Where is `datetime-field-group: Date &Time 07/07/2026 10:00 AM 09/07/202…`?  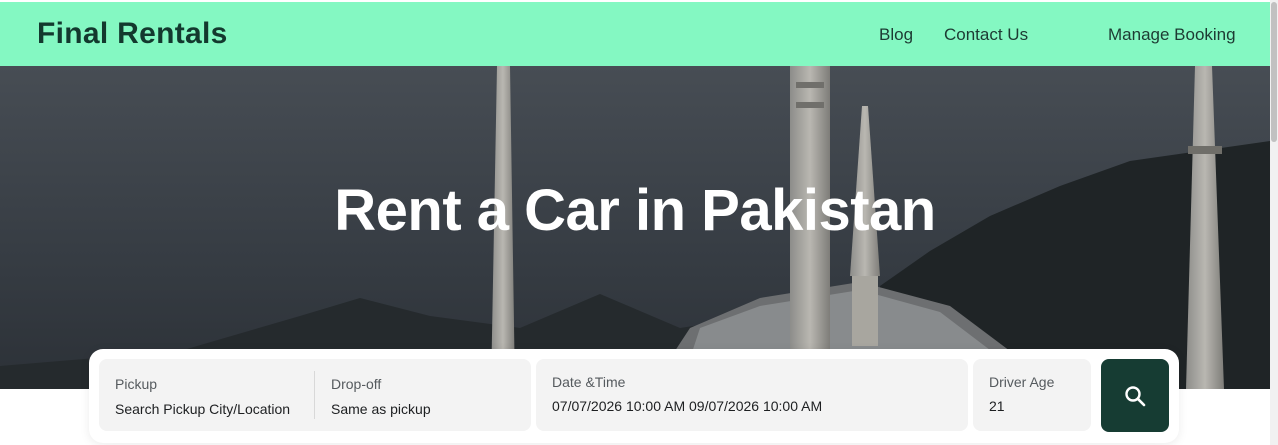
datetime-field-group: Date &Time 07/07/2026 10:00 AM 09/07/202… is located at coordinates (752, 395).